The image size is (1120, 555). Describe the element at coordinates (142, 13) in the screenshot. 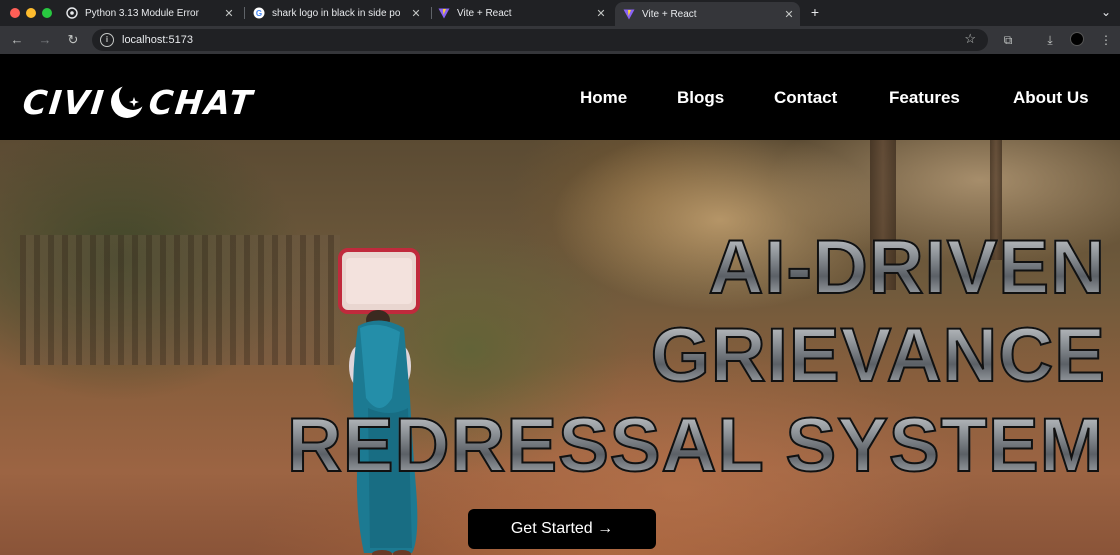

I see `tab-title: Python 3.13 Module Error` at that location.